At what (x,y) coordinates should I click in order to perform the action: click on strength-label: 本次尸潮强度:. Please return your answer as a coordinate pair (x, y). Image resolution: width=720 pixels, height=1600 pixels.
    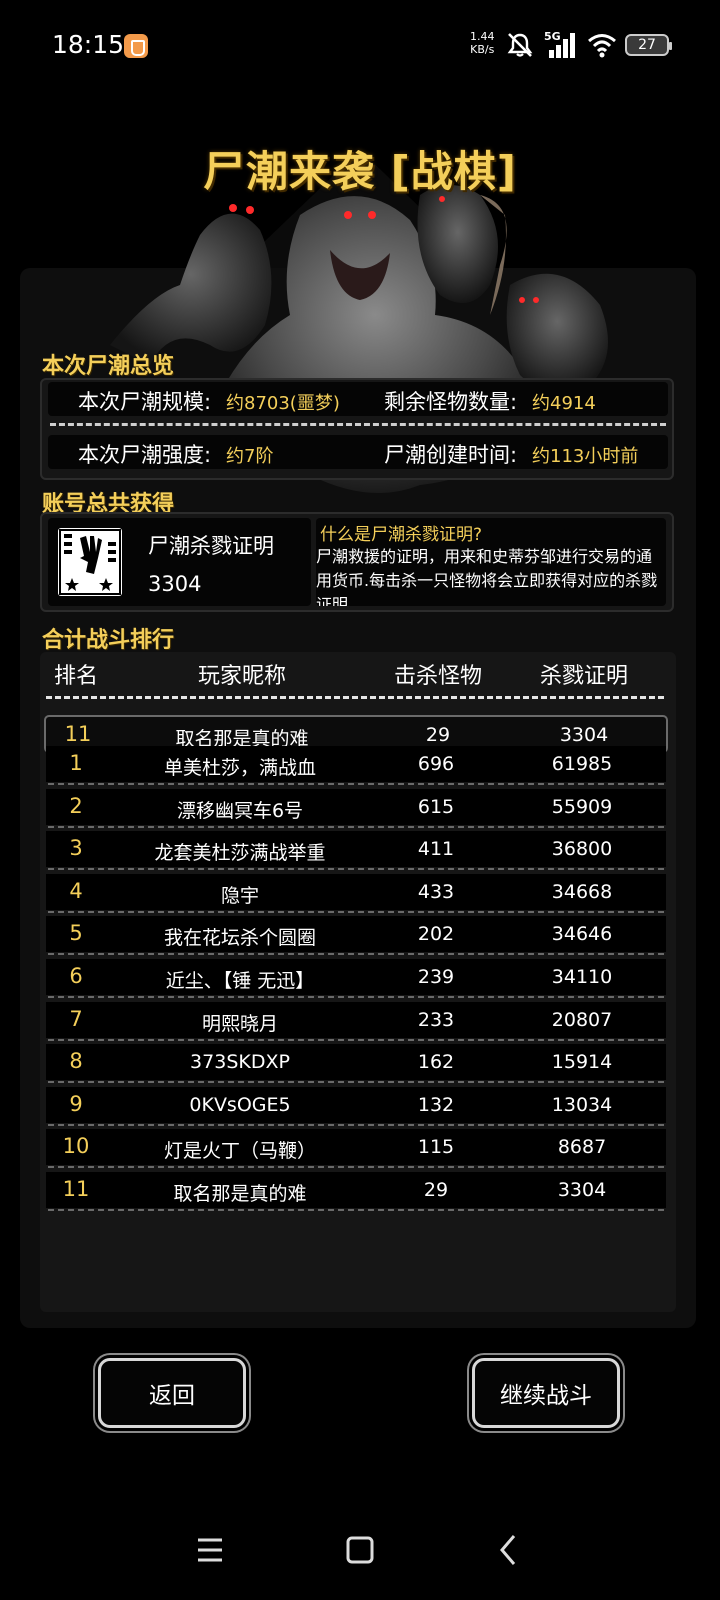
    Looking at the image, I should click on (145, 455).